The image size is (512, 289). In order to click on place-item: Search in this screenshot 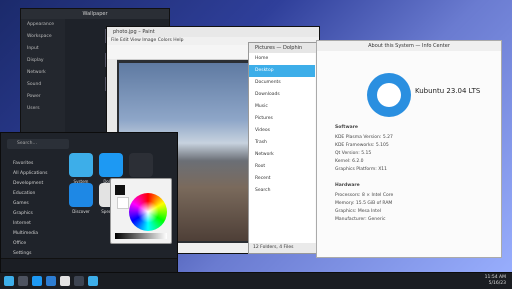, I will do `click(282, 191)`.